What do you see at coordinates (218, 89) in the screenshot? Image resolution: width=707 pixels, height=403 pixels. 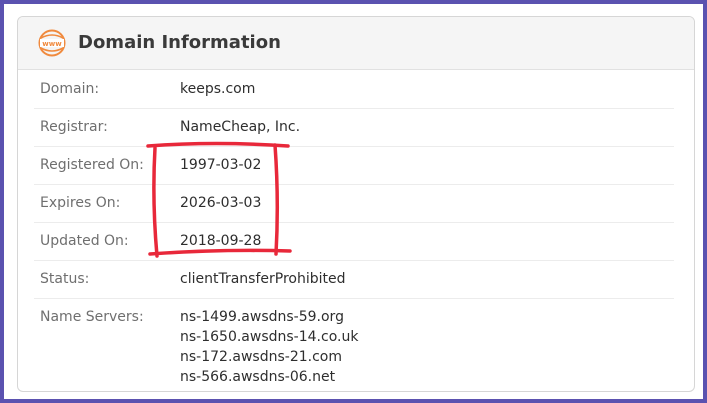 I see `row-value: keeps.com` at bounding box center [218, 89].